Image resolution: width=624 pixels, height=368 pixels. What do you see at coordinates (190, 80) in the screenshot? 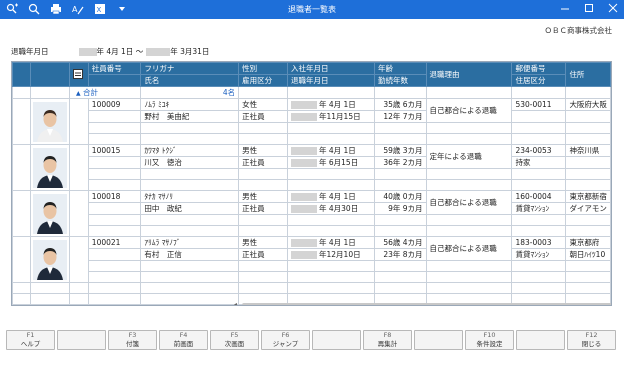
I see `col-name: 氏名` at bounding box center [190, 80].